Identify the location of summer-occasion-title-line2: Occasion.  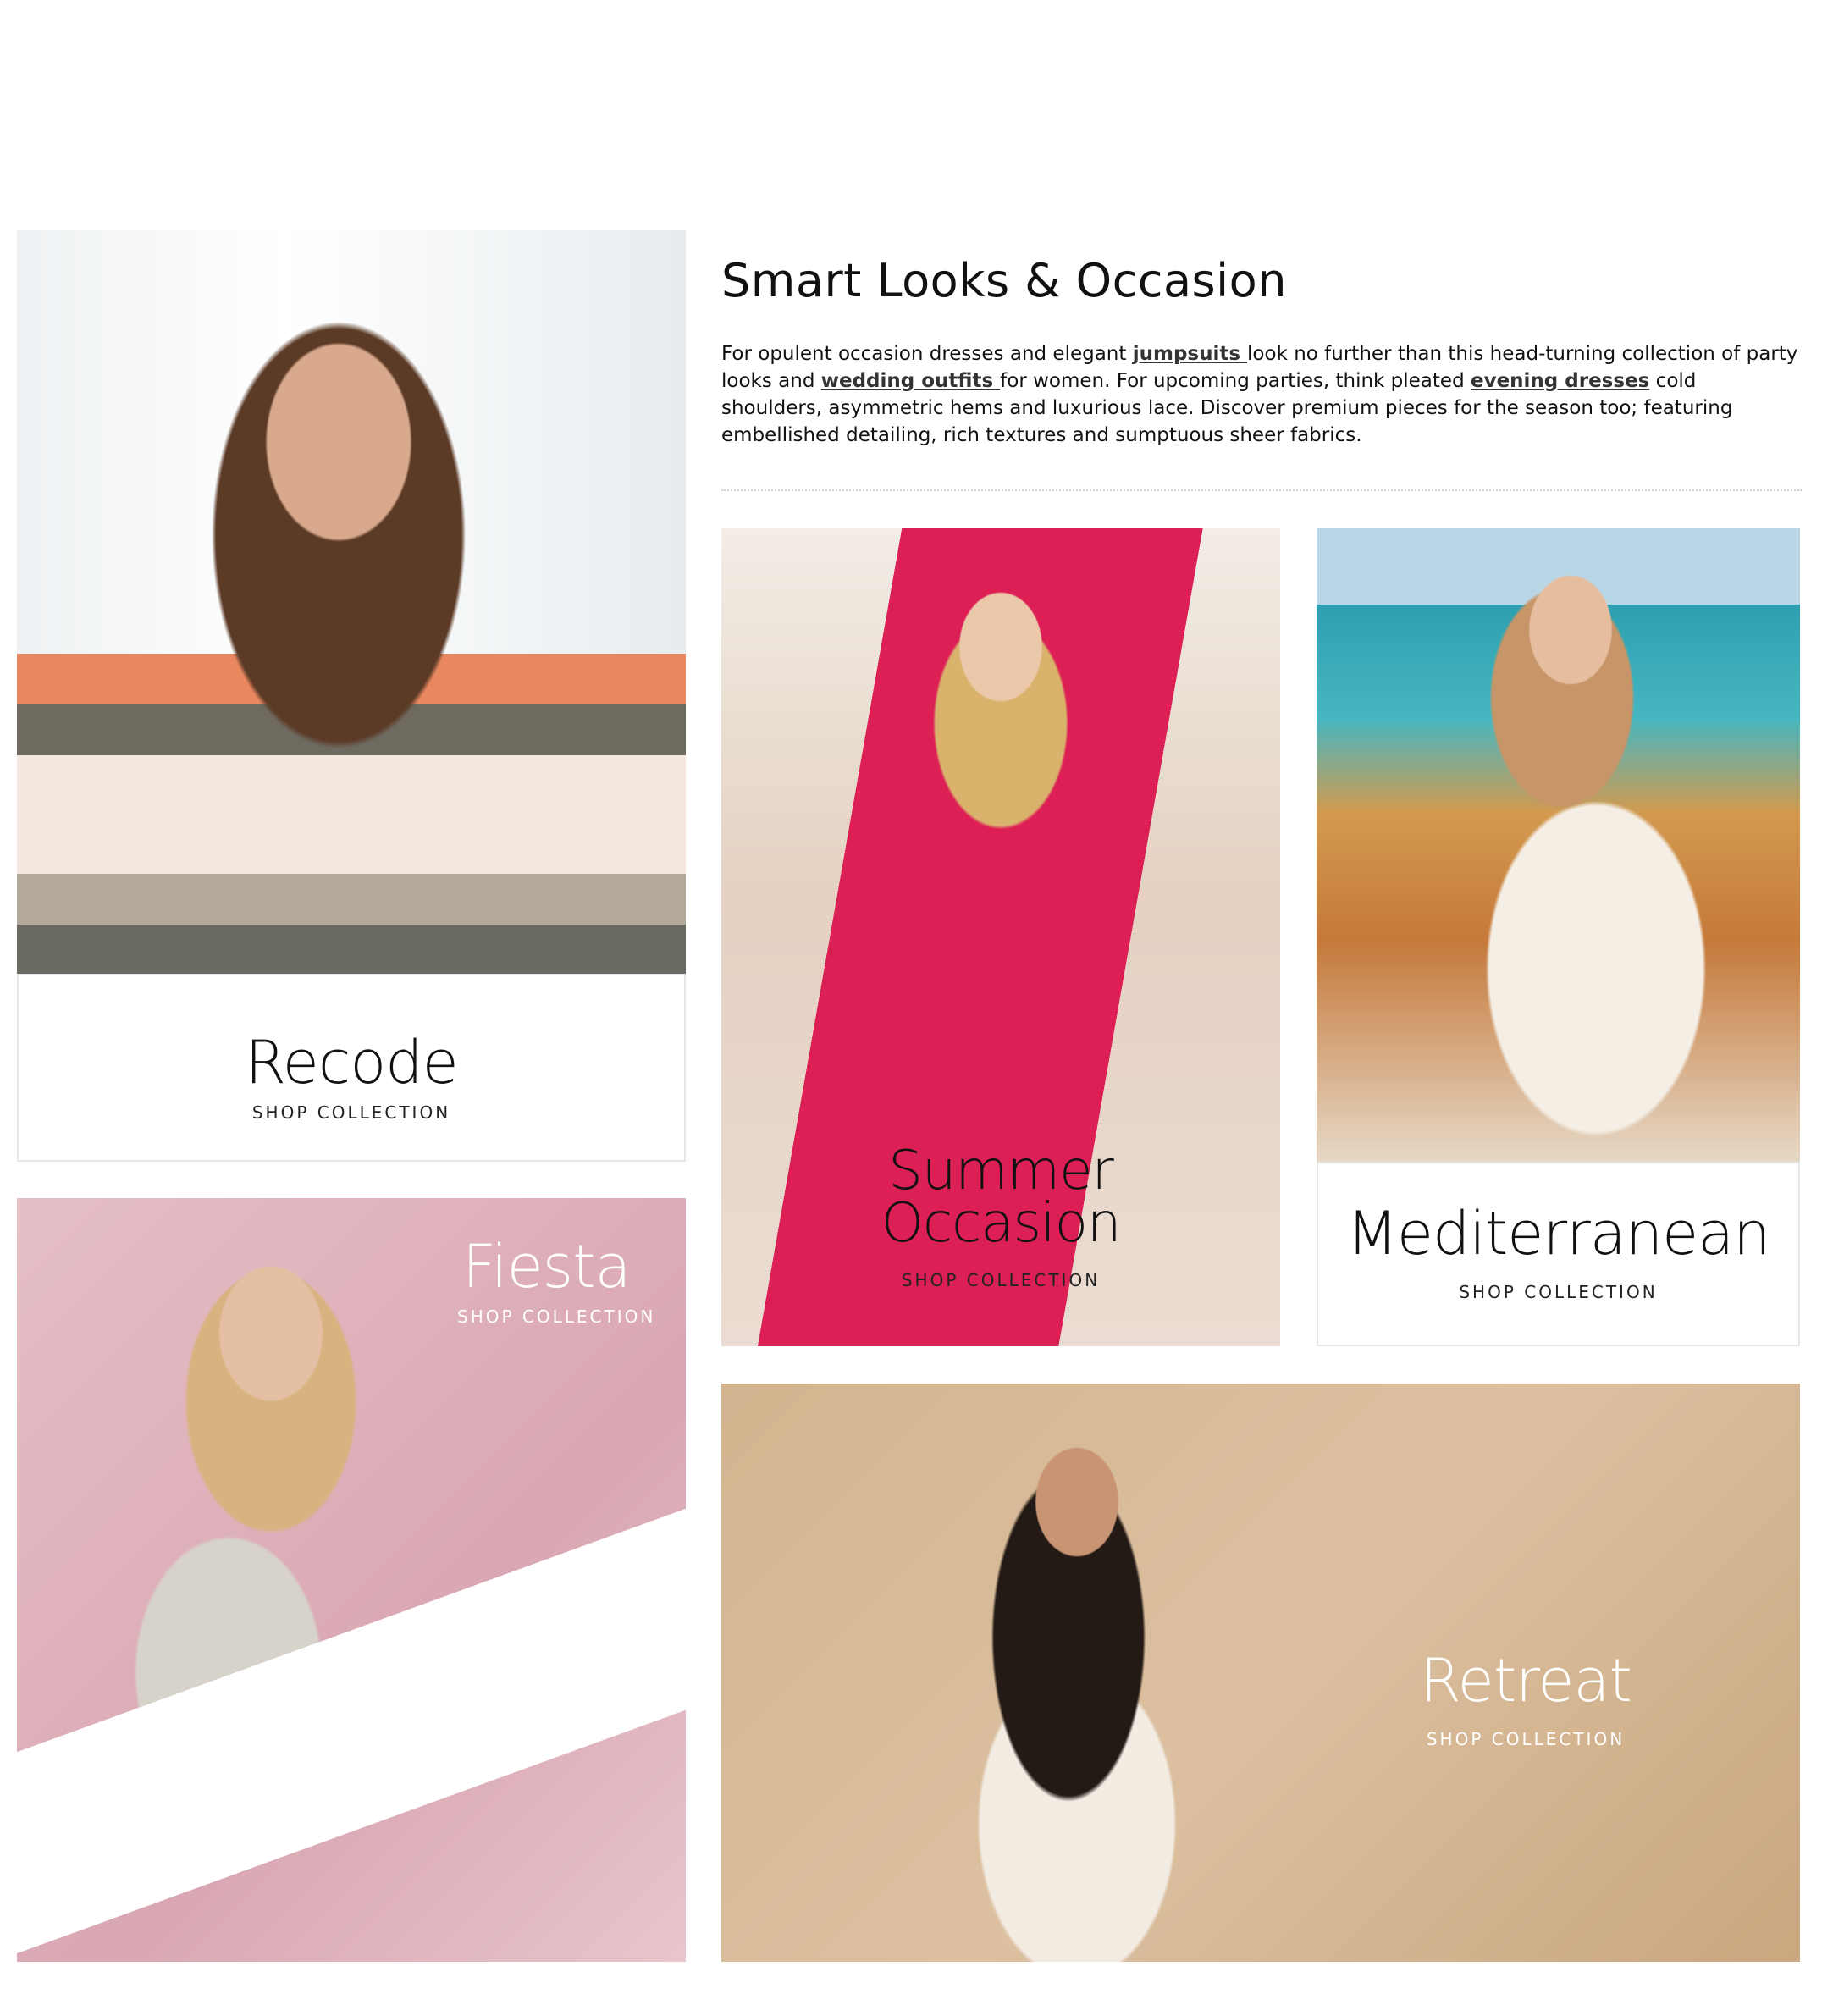
(1001, 1223).